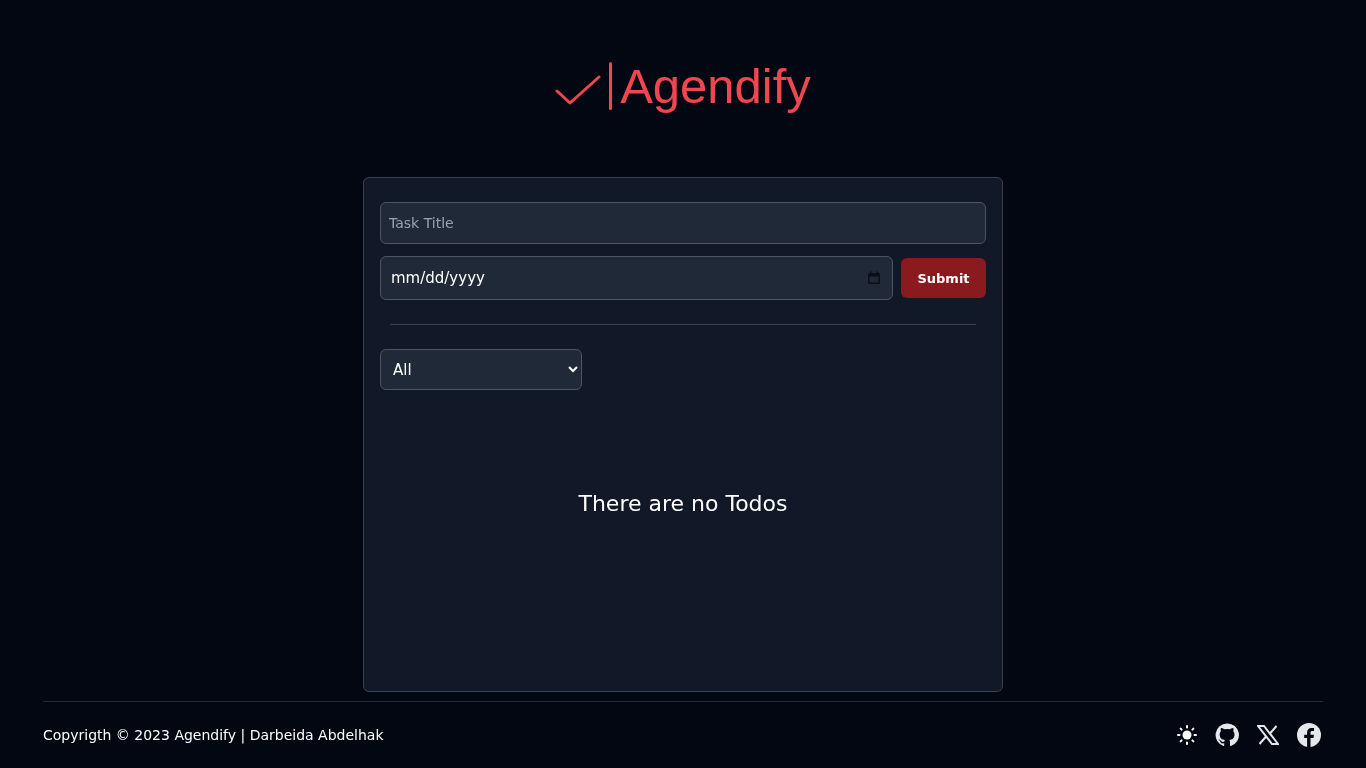 This screenshot has width=1366, height=768. I want to click on copyright-text: Copyrigth © 2023 Agendify | Darbeida Abdelhak, so click(213, 735).